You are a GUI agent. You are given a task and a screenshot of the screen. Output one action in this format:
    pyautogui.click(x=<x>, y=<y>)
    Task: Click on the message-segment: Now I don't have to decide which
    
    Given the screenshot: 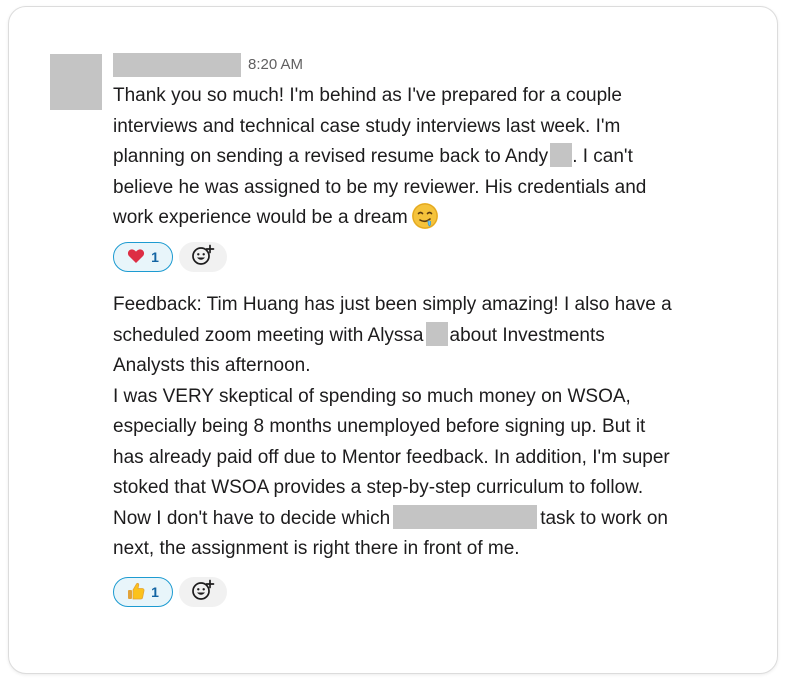 What is the action you would take?
    pyautogui.click(x=252, y=518)
    